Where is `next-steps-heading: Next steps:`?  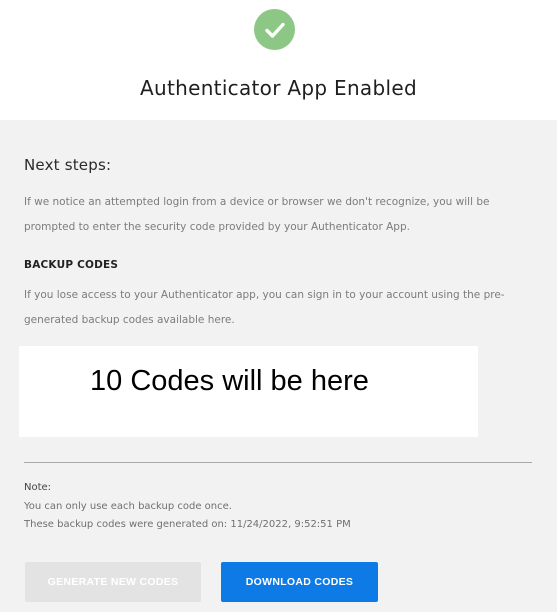
next-steps-heading: Next steps: is located at coordinates (68, 165).